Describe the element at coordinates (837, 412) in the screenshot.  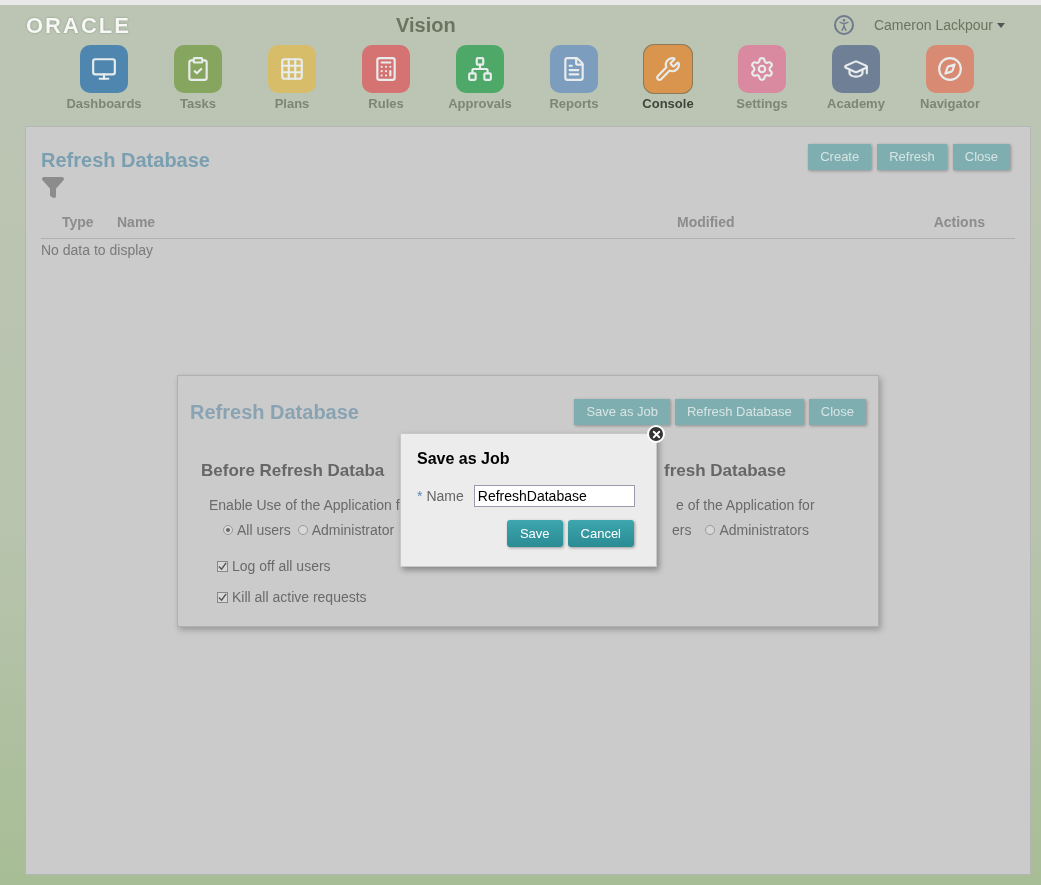
I see `dialog-button: Close` at that location.